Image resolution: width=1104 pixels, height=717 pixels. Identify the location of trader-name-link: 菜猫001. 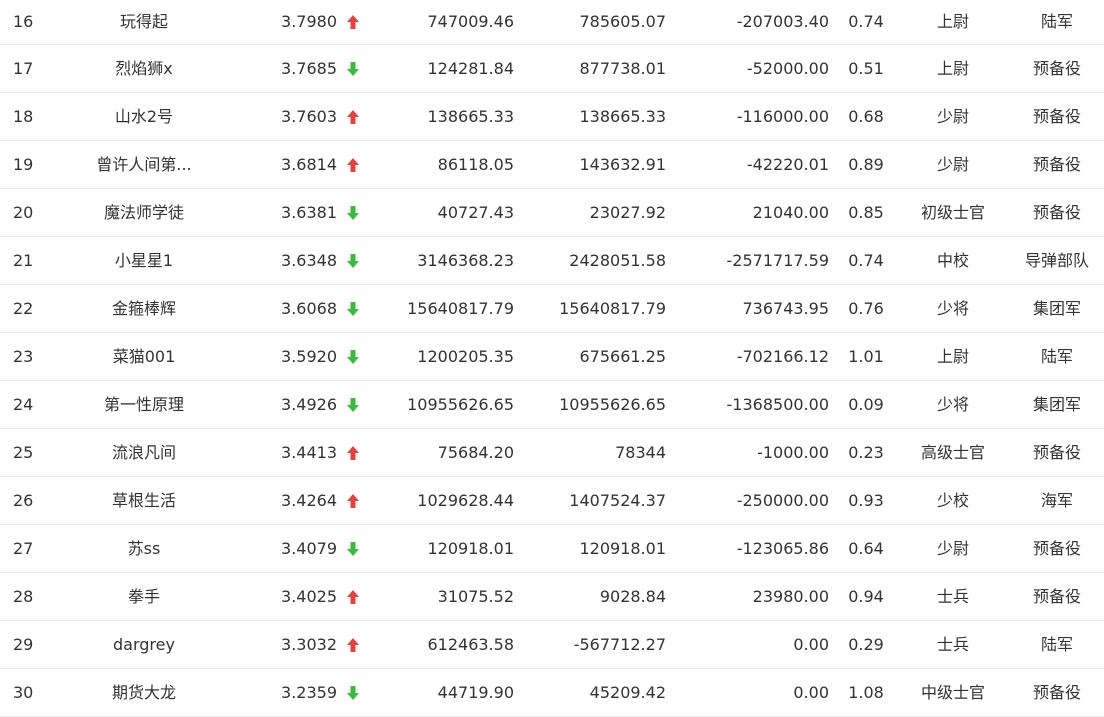
(144, 356).